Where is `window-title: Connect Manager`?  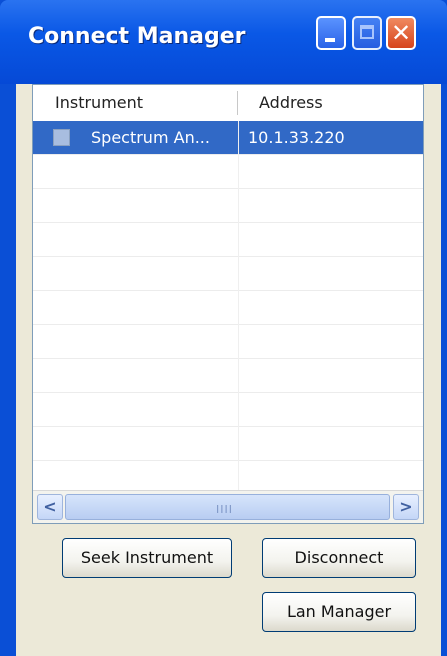
window-title: Connect Manager is located at coordinates (137, 36).